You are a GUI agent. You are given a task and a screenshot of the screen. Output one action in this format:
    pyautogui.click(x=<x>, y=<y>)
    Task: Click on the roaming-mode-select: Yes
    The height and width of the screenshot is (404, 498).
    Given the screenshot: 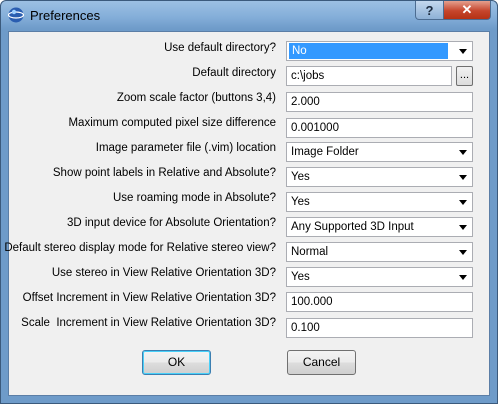 What is the action you would take?
    pyautogui.click(x=379, y=202)
    